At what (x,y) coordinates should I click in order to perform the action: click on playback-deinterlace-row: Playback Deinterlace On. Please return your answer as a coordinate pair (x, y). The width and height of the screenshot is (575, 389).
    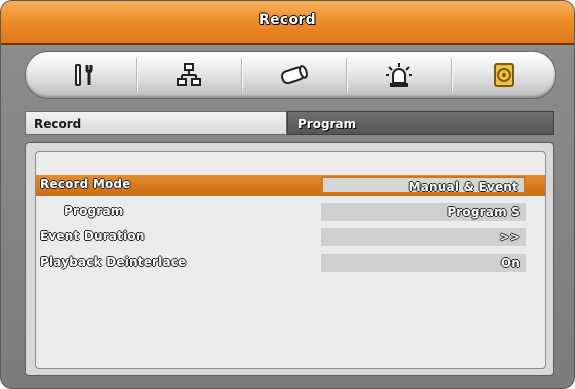
    Looking at the image, I should click on (290, 263).